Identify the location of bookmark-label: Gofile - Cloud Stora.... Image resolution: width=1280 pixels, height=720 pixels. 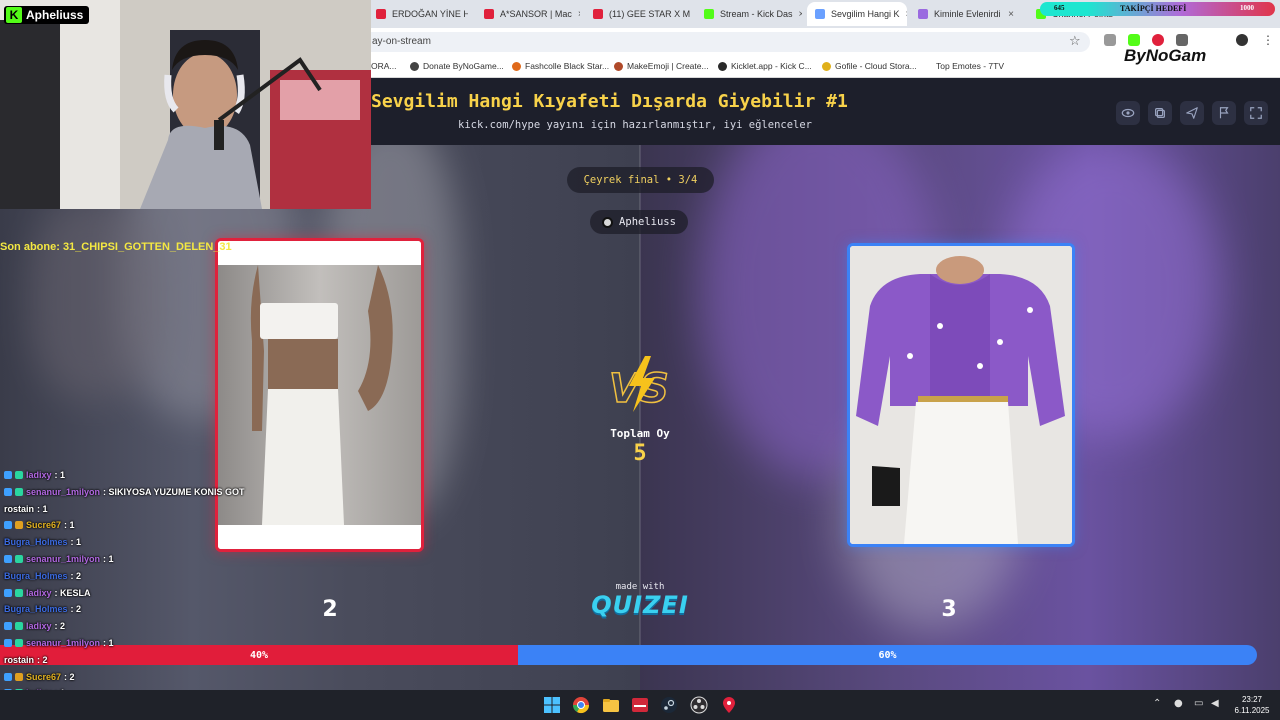
(876, 66).